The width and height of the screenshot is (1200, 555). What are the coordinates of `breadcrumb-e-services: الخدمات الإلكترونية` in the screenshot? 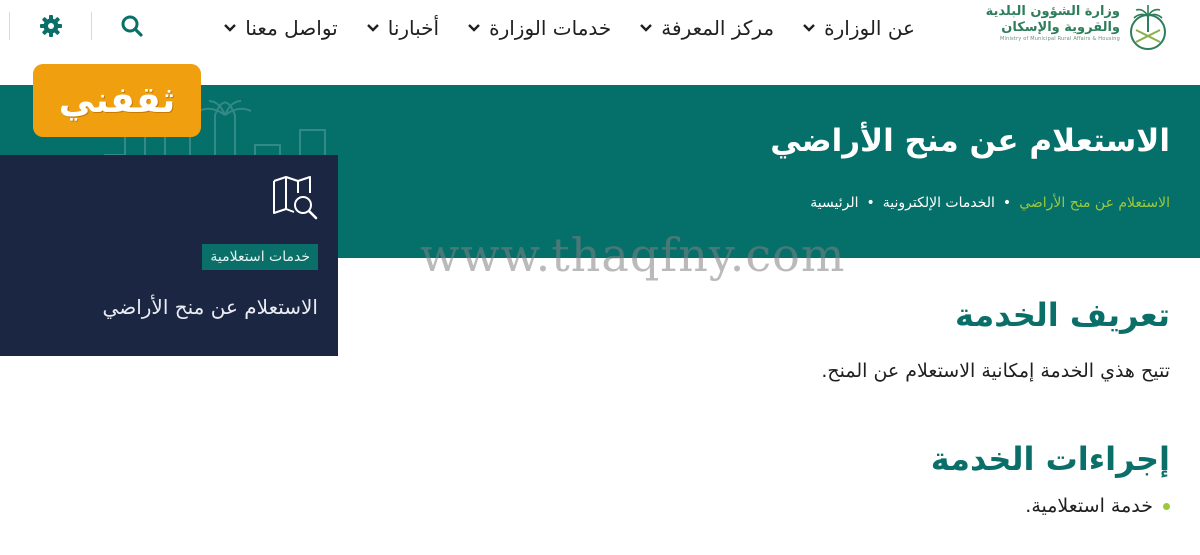 It's located at (939, 203).